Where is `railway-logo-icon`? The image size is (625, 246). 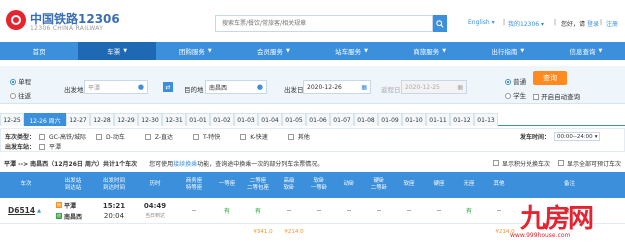
railway-logo-icon is located at coordinates (16, 20).